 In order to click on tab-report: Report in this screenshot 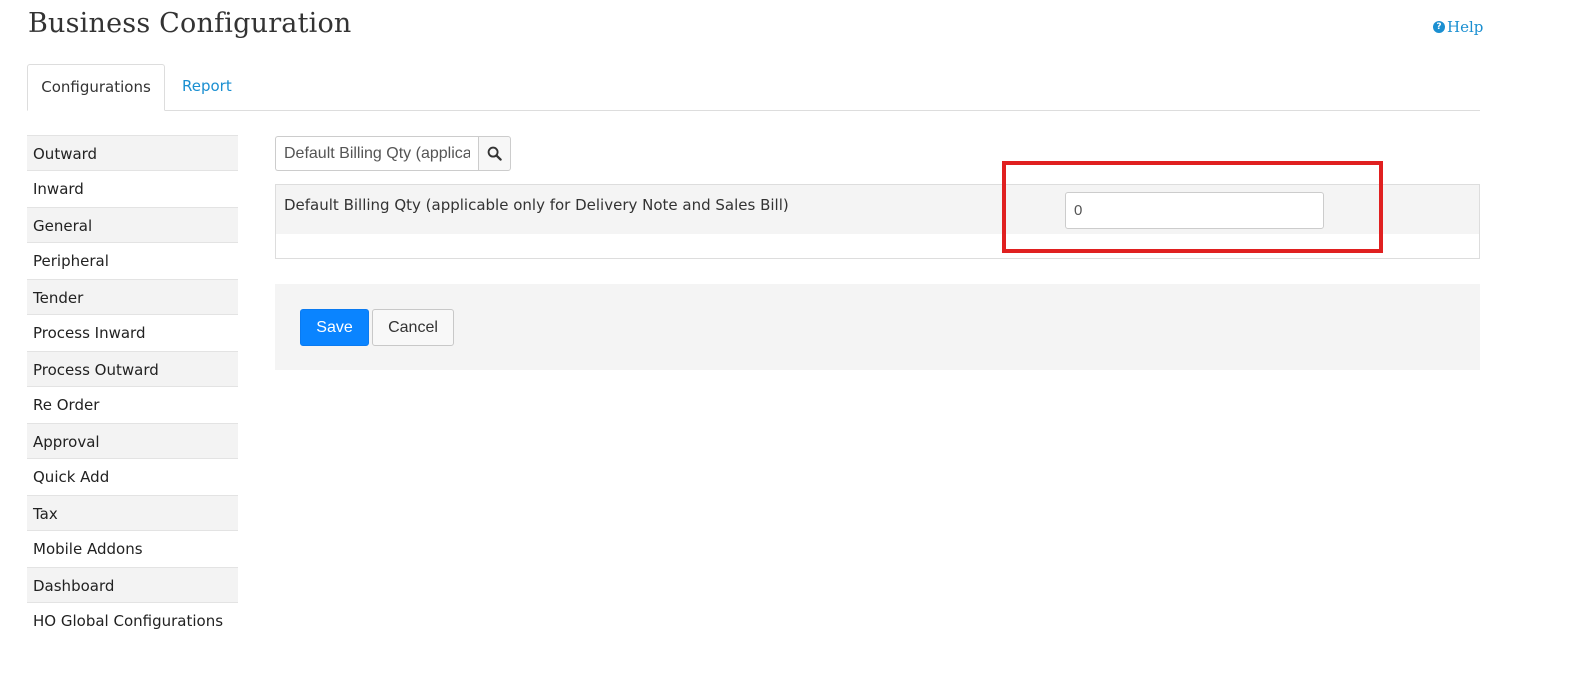, I will do `click(207, 86)`.